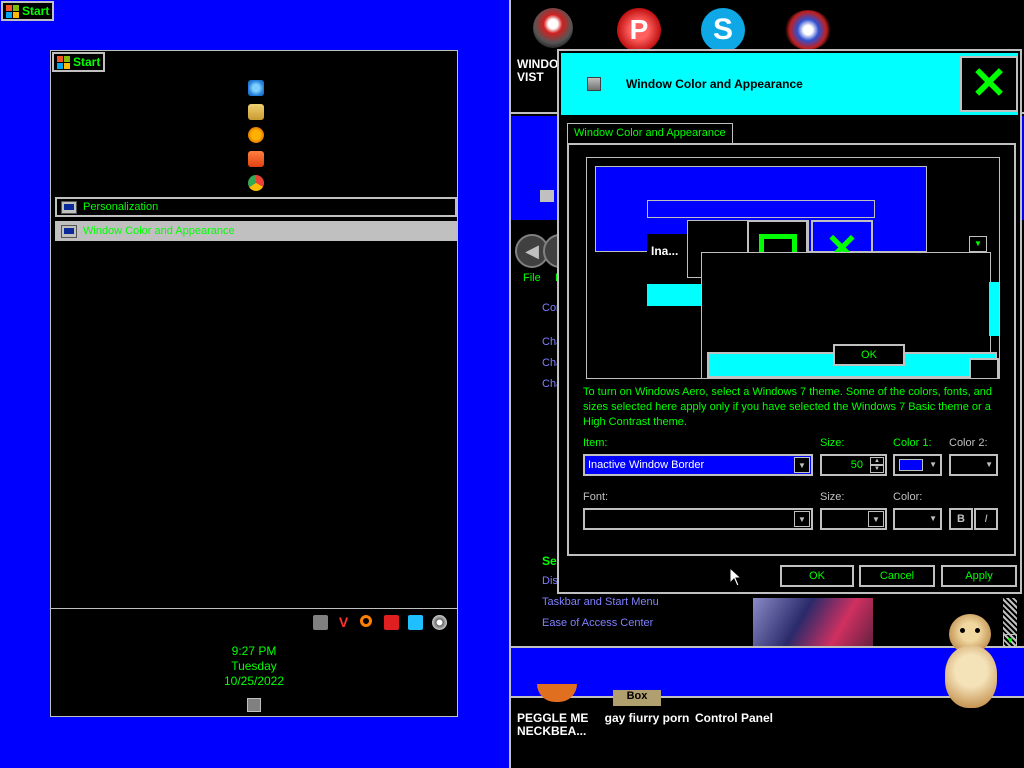 This screenshot has width=1024, height=768. I want to click on start-button: Start, so click(28, 11).